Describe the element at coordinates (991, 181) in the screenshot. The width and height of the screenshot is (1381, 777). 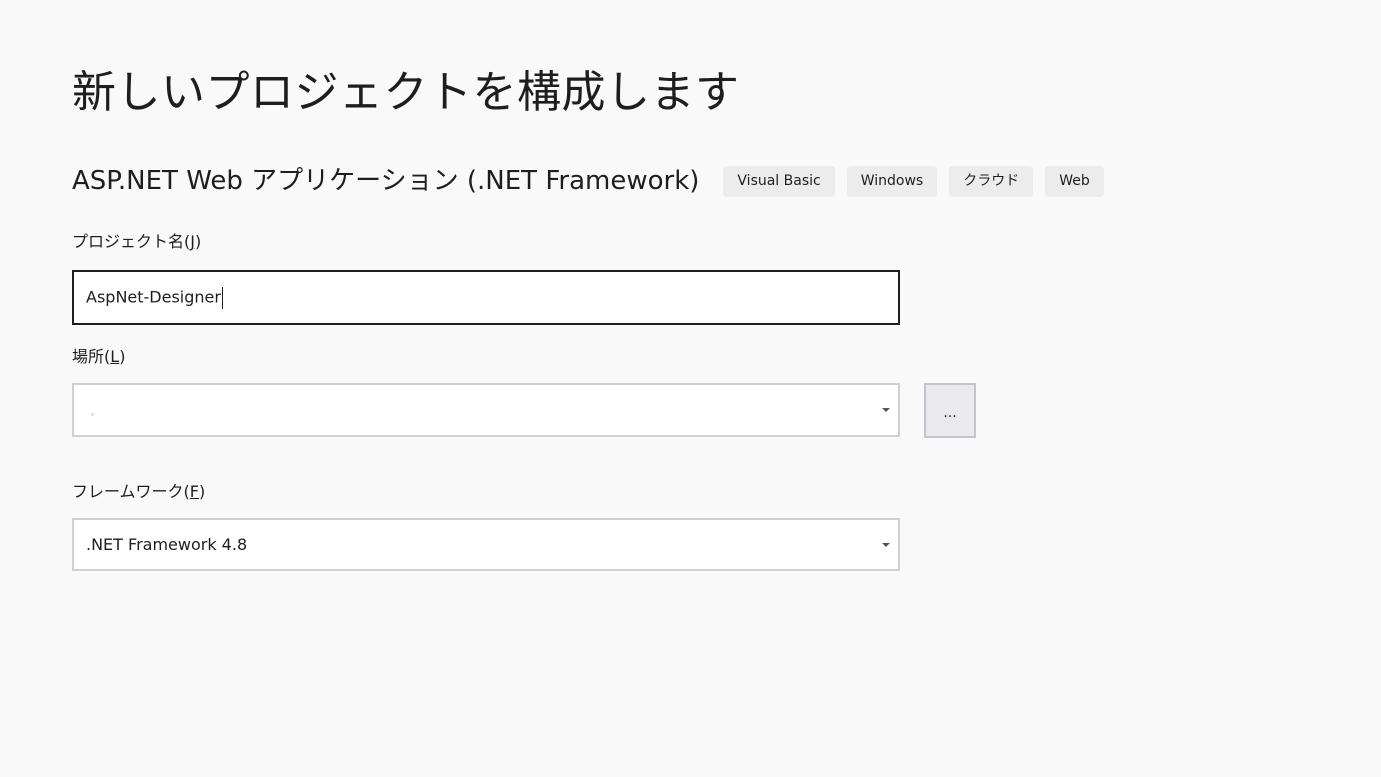
I see `tag-cloud: クラウド` at that location.